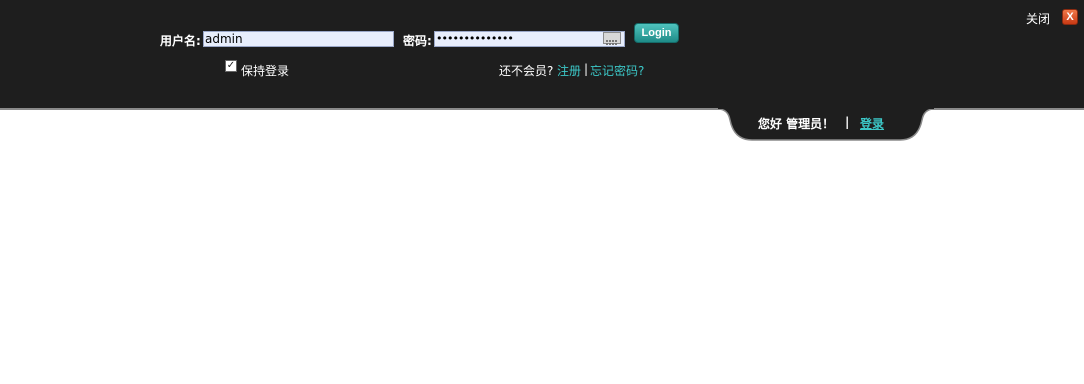 The image size is (1084, 384). What do you see at coordinates (617, 70) in the screenshot?
I see `forgot-password-link: 忘记密码?` at bounding box center [617, 70].